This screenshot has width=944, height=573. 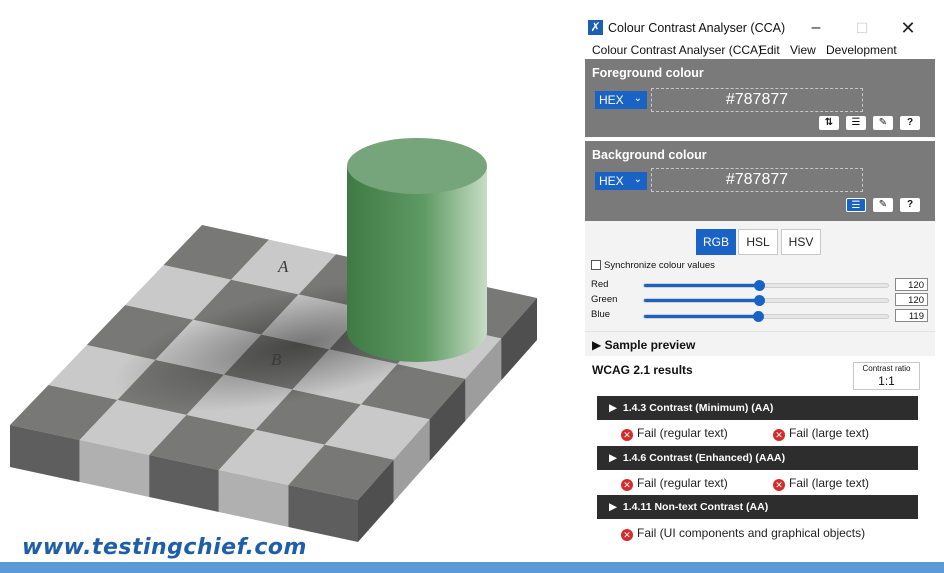 I want to click on sync-checkbox, so click(x=596, y=265).